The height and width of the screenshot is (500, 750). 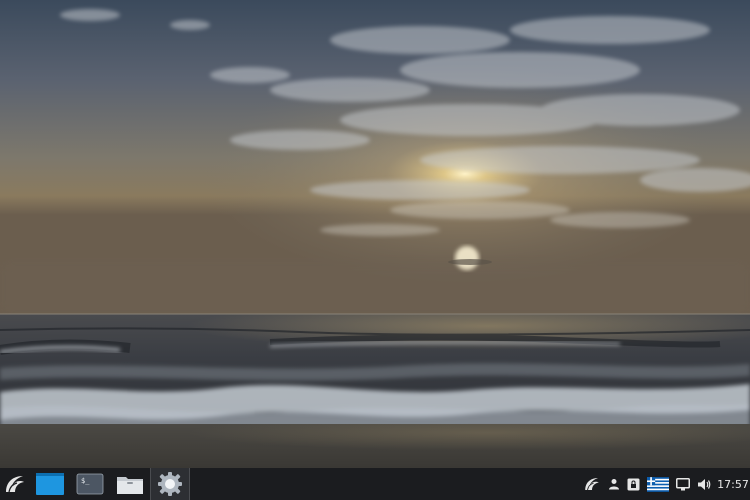 I want to click on user-icon, so click(x=614, y=484).